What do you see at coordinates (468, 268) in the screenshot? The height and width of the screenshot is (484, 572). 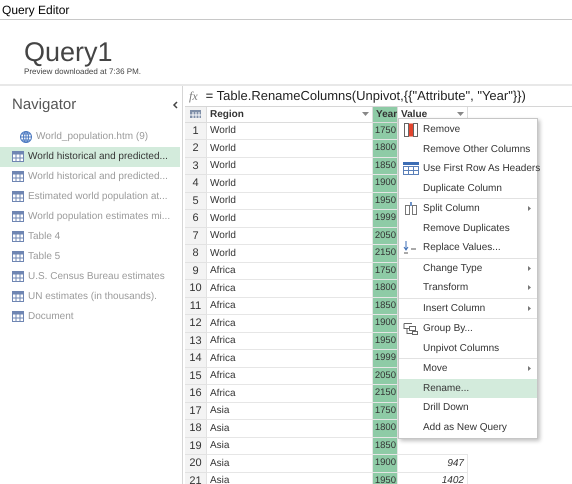 I see `menu-item: Change Type` at bounding box center [468, 268].